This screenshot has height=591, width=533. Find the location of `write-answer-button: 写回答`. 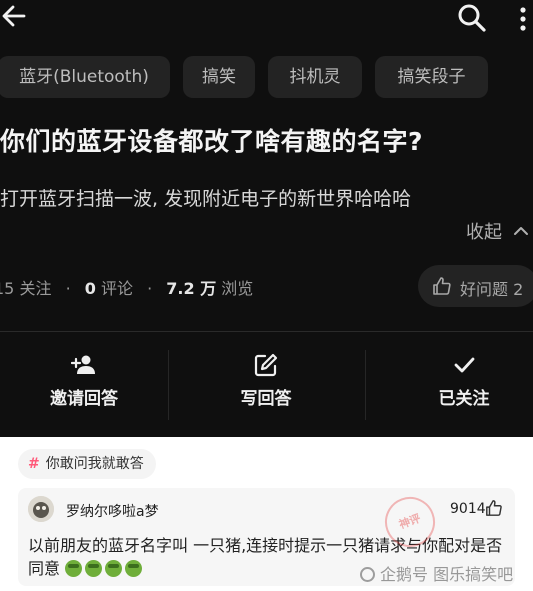

write-answer-button: 写回答 is located at coordinates (266, 384).